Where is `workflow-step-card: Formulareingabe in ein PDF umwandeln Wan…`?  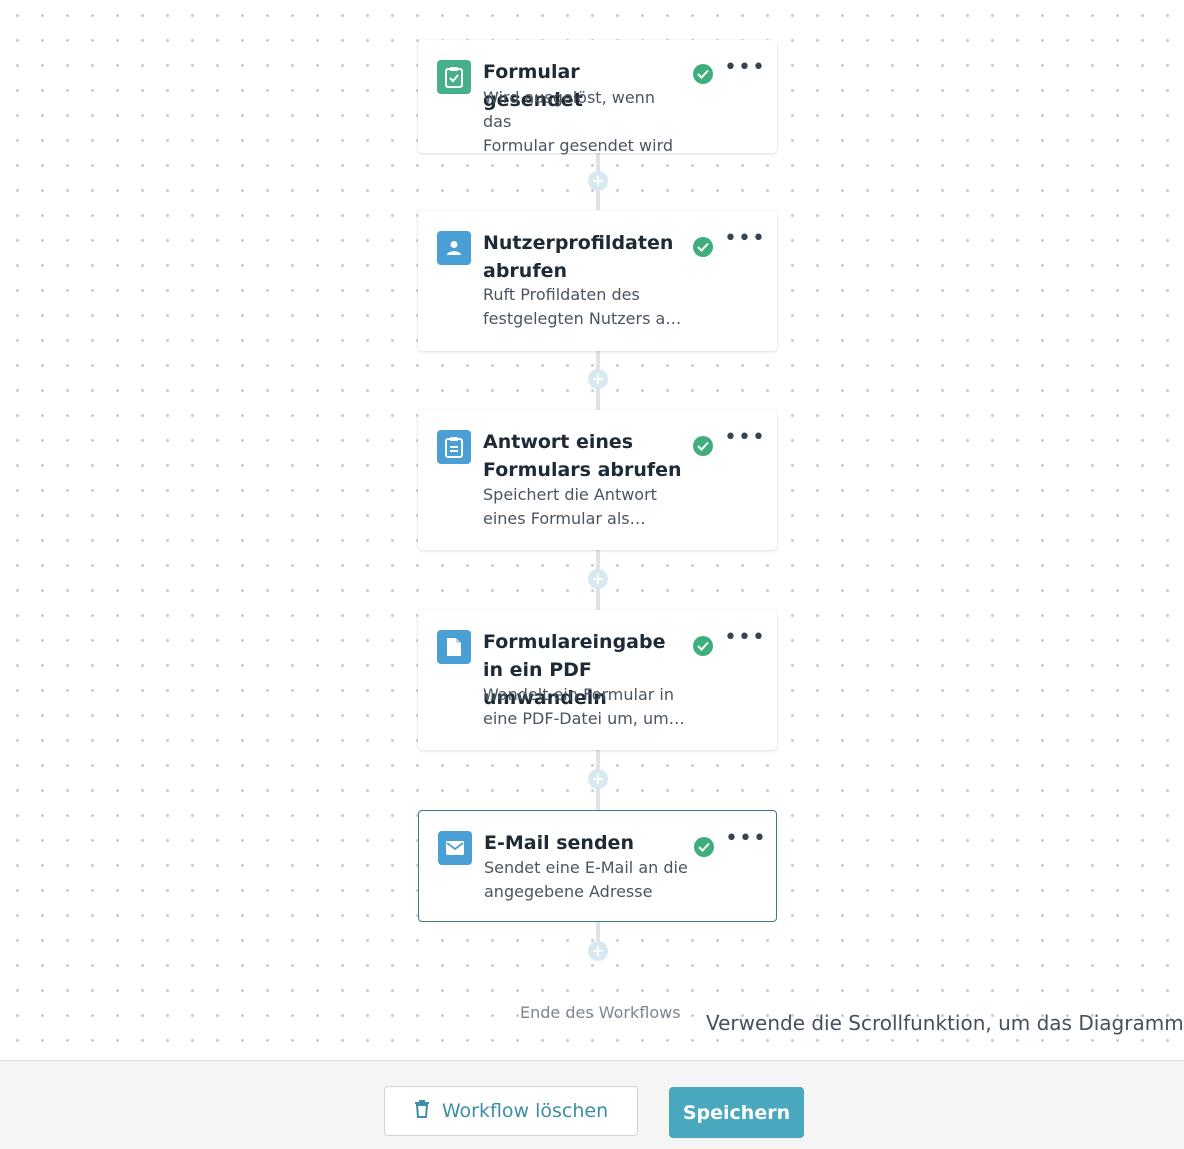 workflow-step-card: Formulareingabe in ein PDF umwandeln Wan… is located at coordinates (597, 680).